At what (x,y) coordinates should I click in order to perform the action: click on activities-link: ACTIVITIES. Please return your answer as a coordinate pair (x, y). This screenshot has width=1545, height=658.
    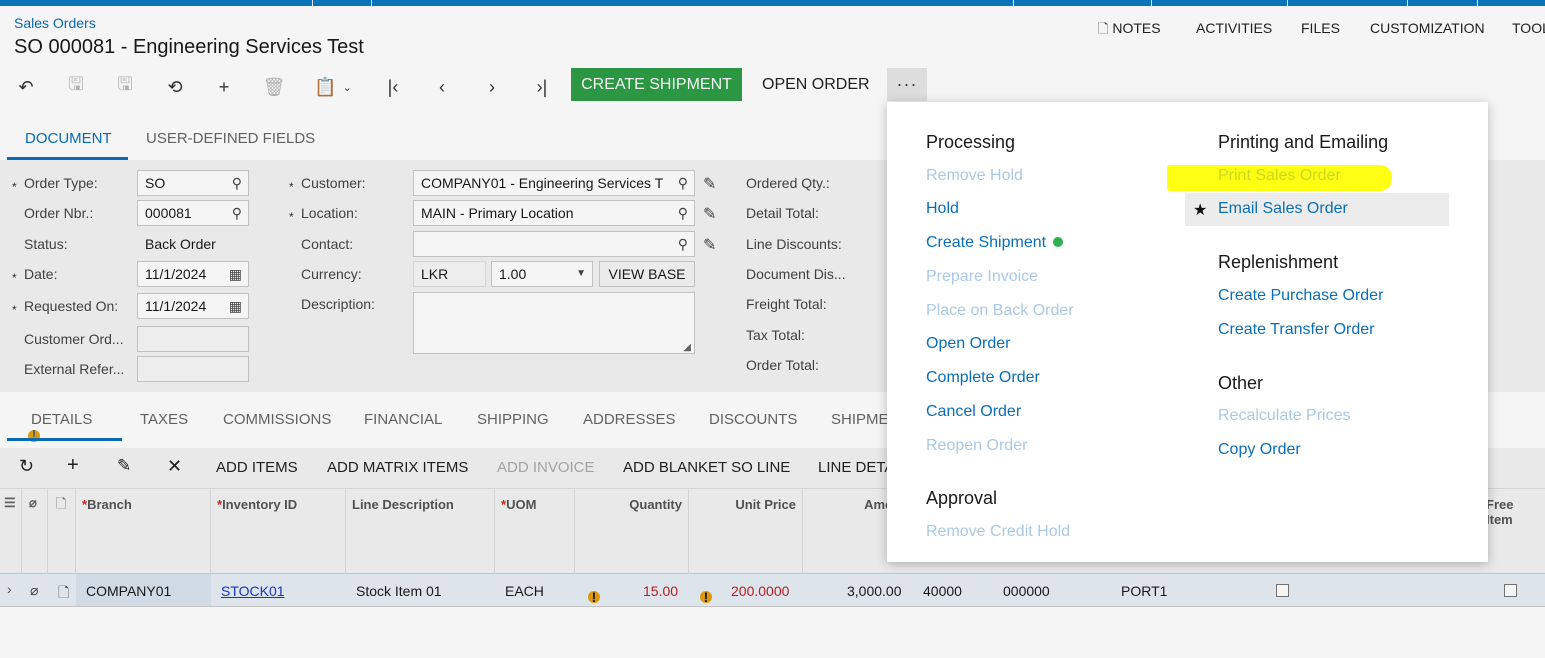
    Looking at the image, I should click on (1234, 28).